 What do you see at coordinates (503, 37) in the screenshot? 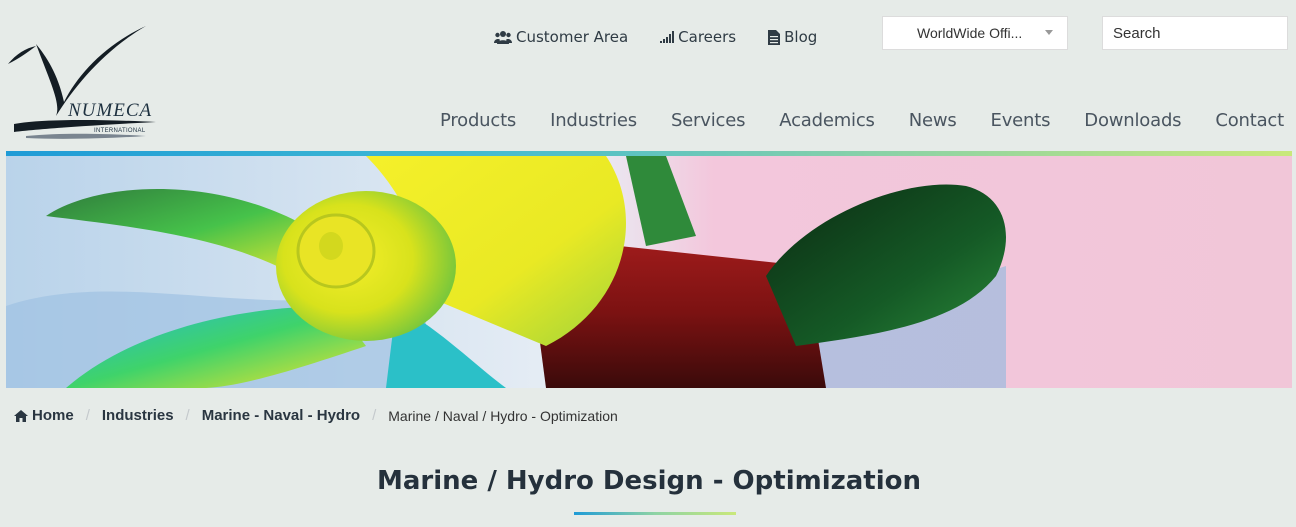
I see `users-icon` at bounding box center [503, 37].